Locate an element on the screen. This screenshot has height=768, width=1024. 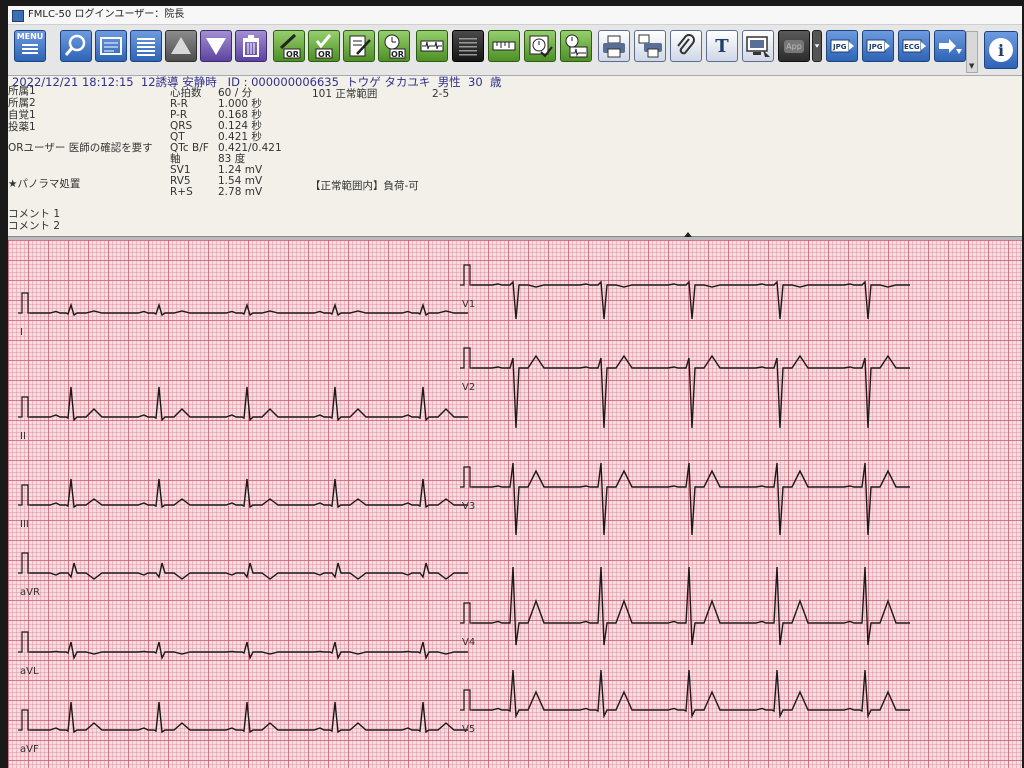
ecg-trace-V1 is located at coordinates (691, 300).